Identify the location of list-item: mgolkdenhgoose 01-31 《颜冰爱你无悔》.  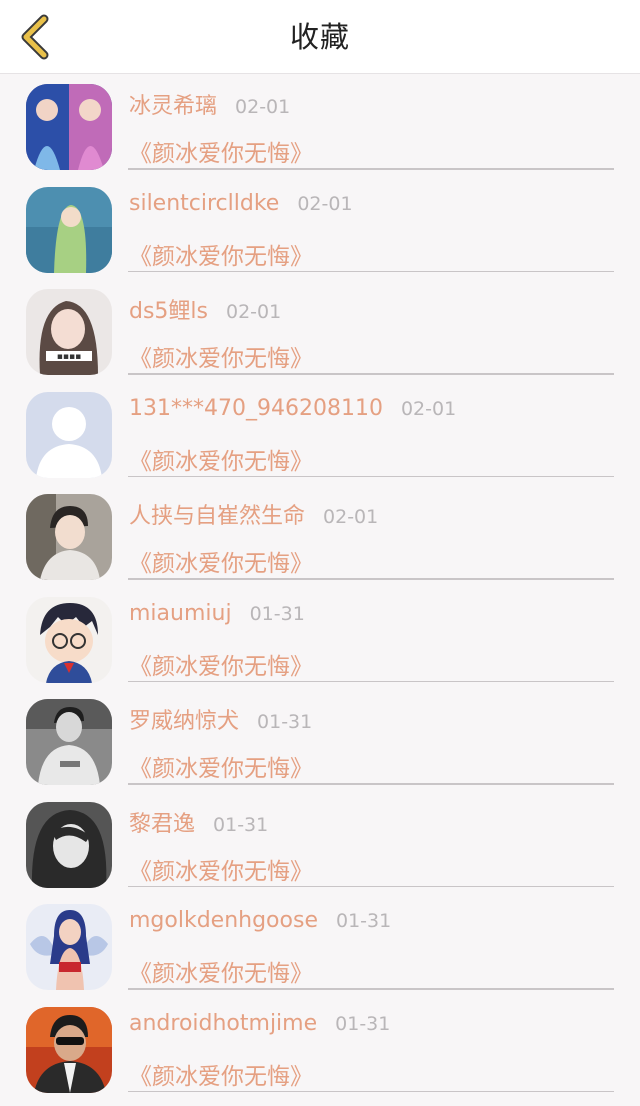
(320, 945).